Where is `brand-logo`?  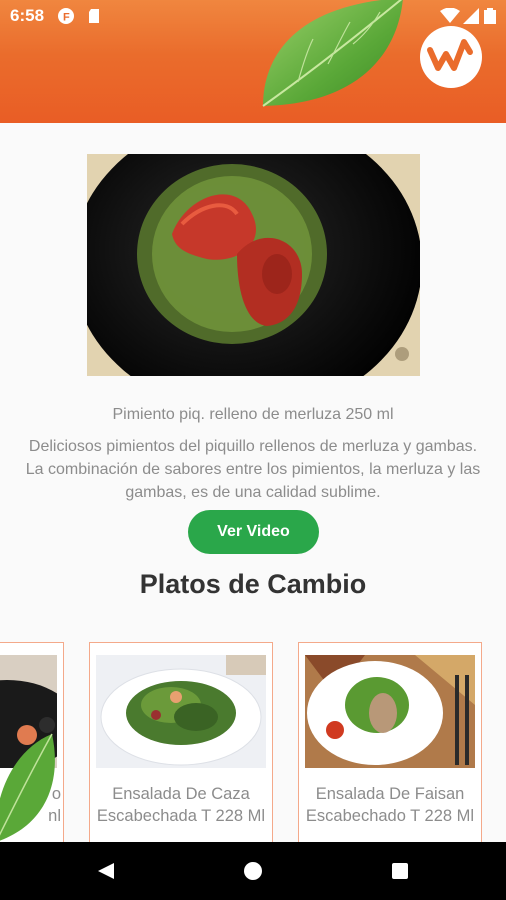
brand-logo is located at coordinates (451, 57).